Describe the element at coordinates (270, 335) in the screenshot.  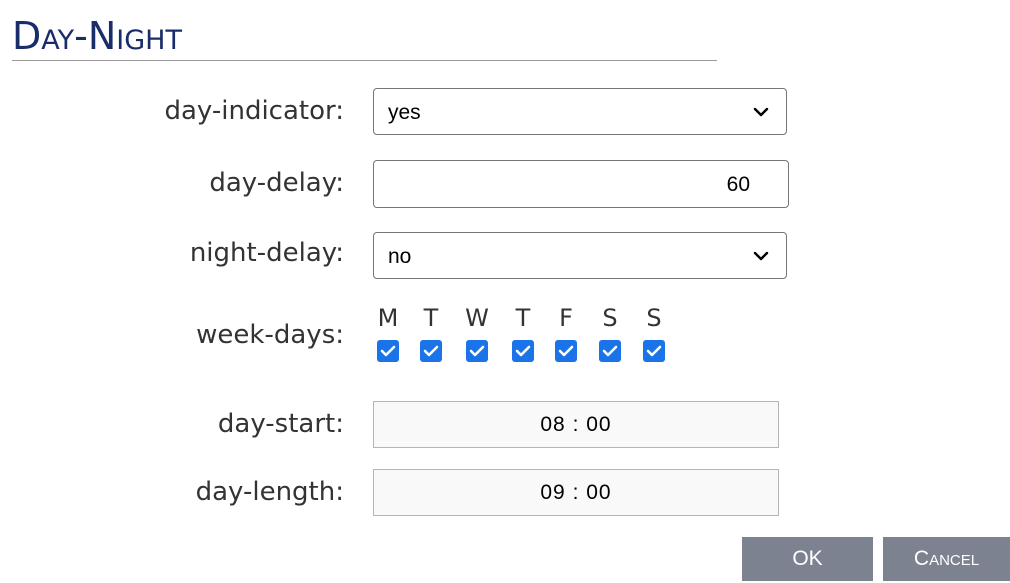
I see `week-days-label: week-days:` at that location.